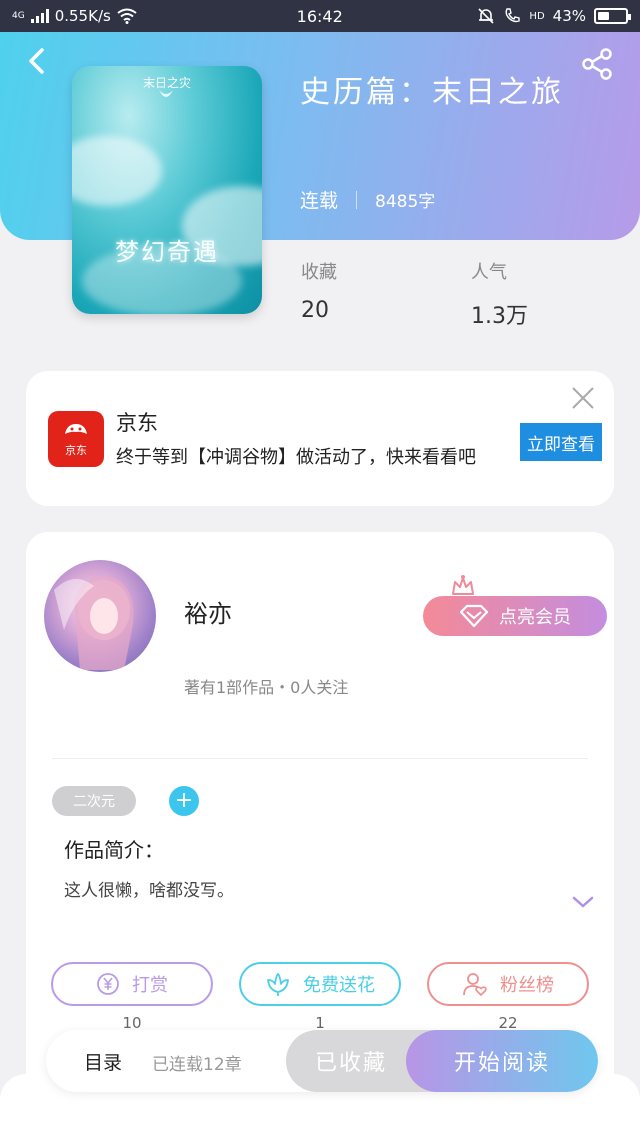  Describe the element at coordinates (127, 16) in the screenshot. I see `wifi-icon` at that location.